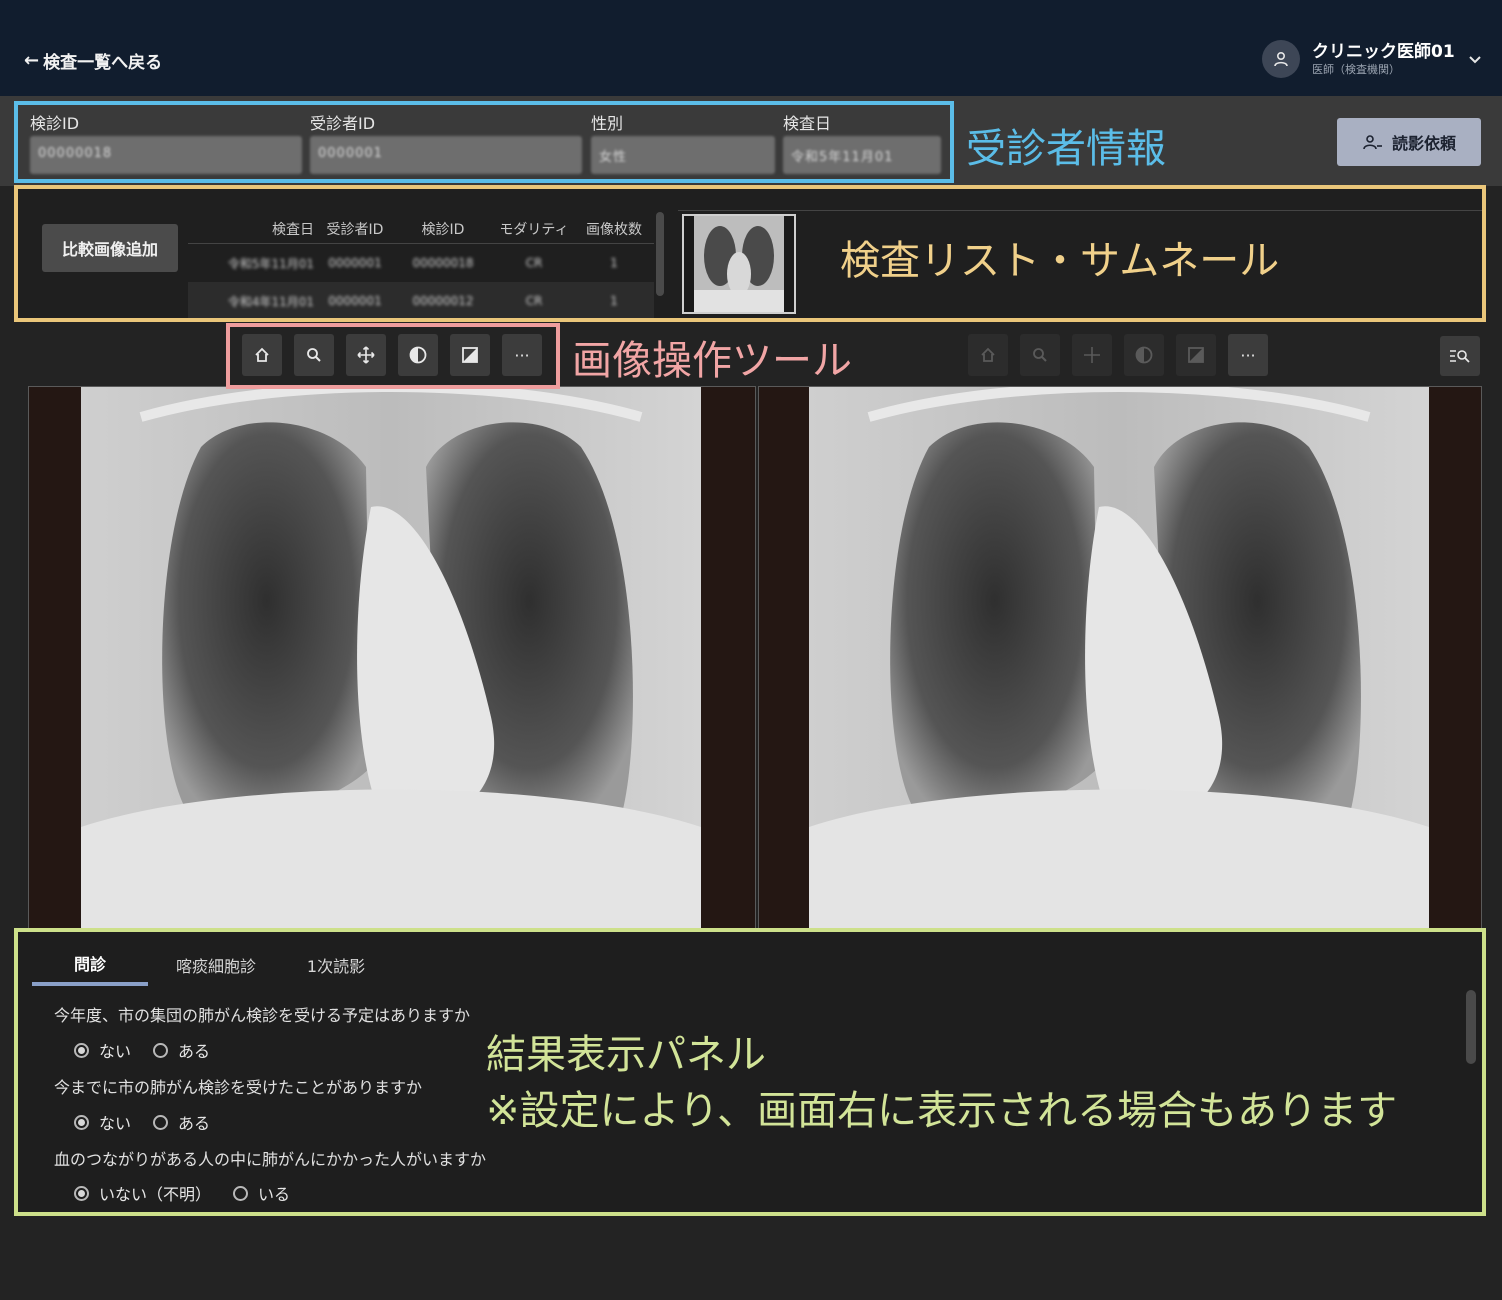 The image size is (1502, 1300). Describe the element at coordinates (739, 264) in the screenshot. I see `xray-thumbnail` at that location.